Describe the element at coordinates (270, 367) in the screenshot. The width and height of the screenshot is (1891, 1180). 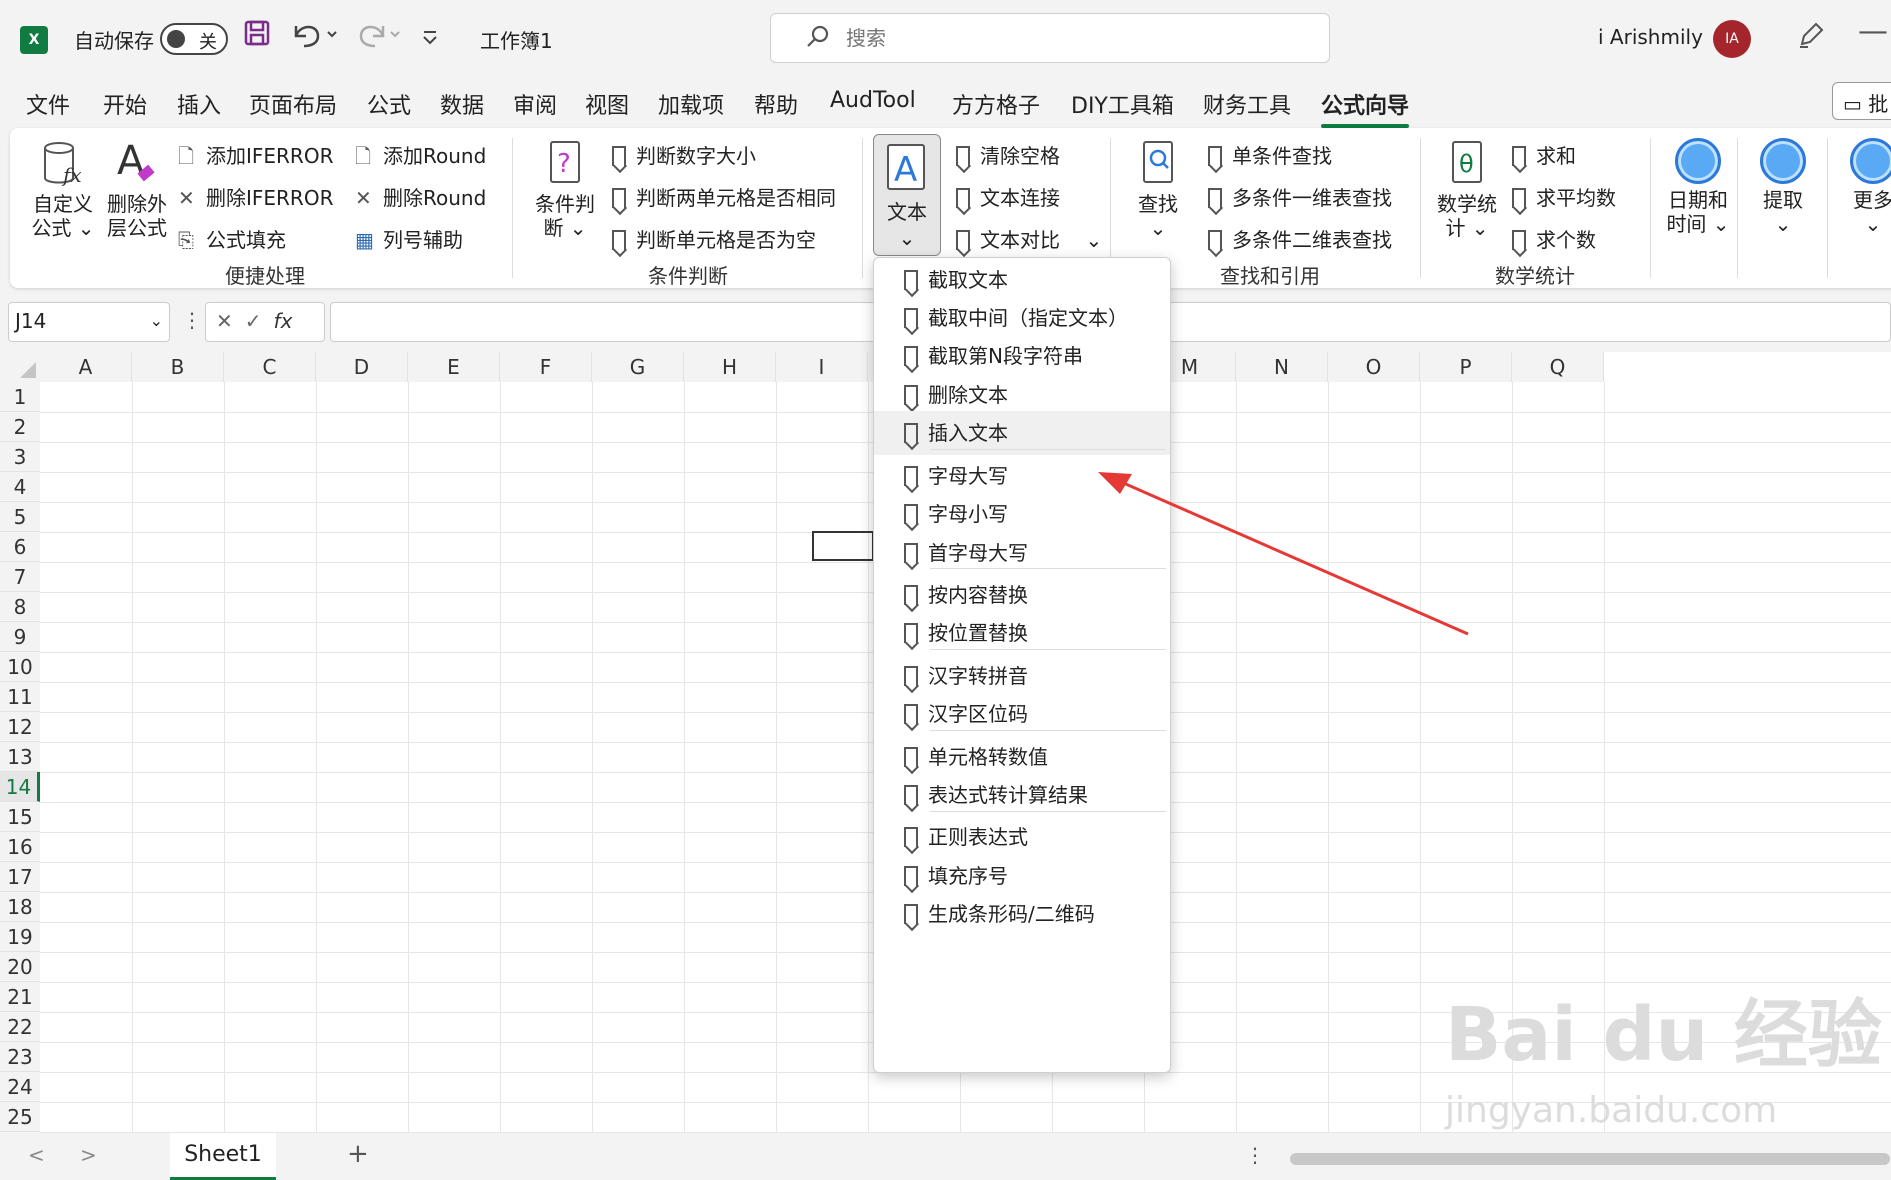
I see `column-header: C` at that location.